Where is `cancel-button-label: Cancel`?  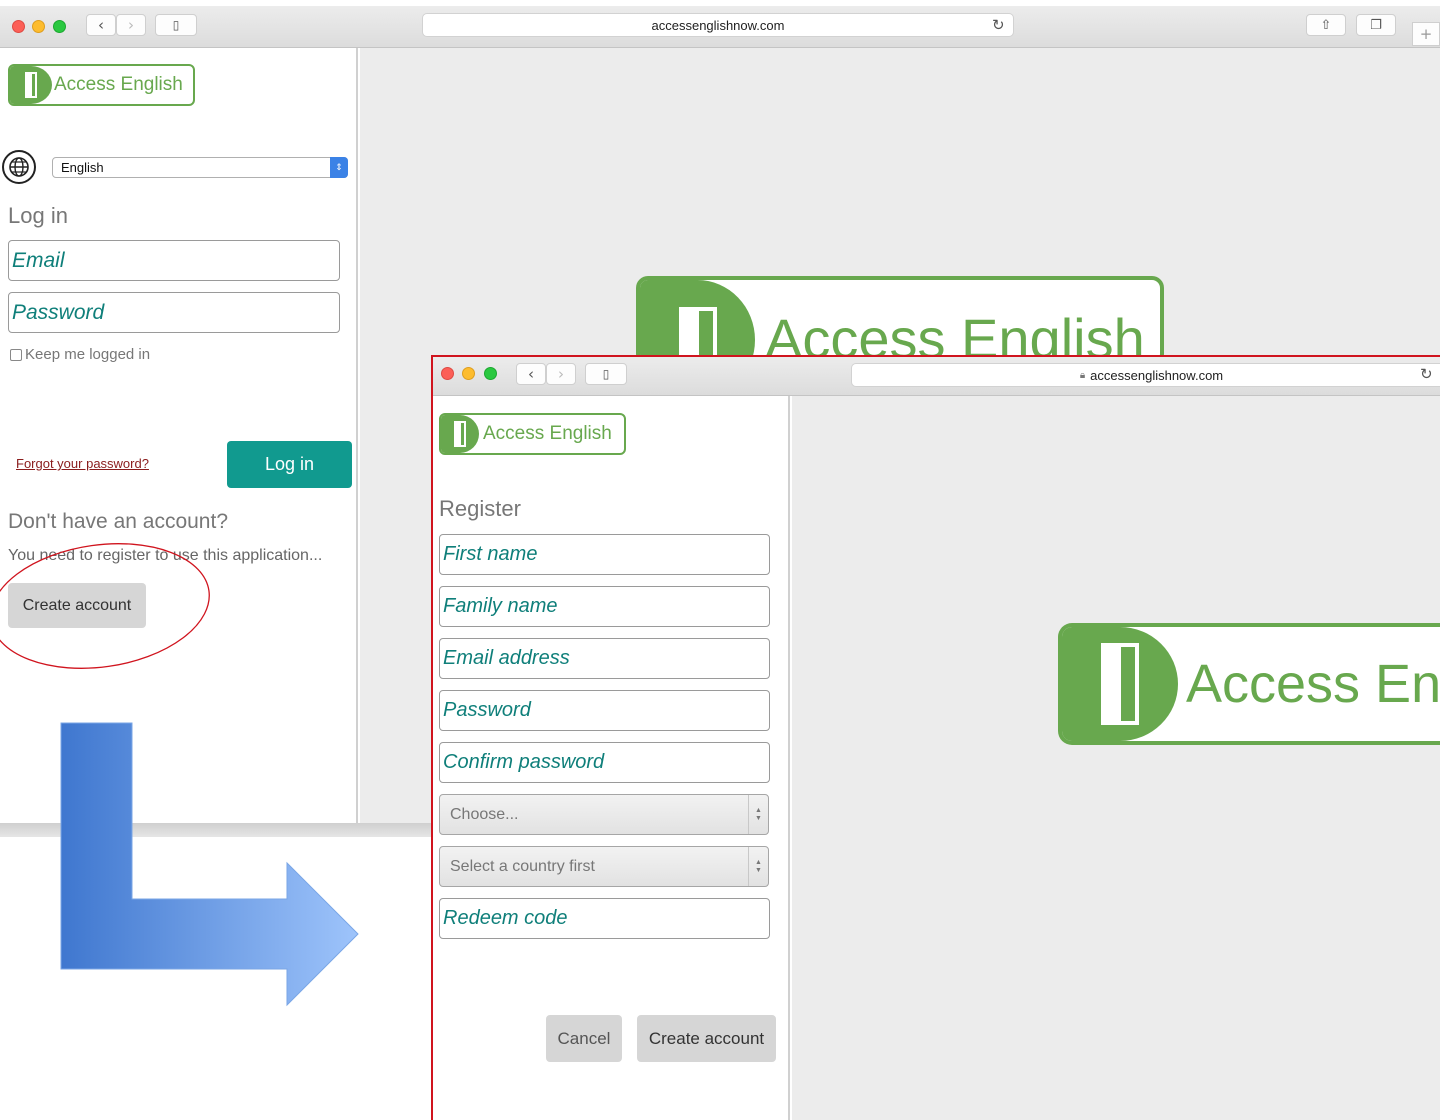
cancel-button-label: Cancel is located at coordinates (584, 1038).